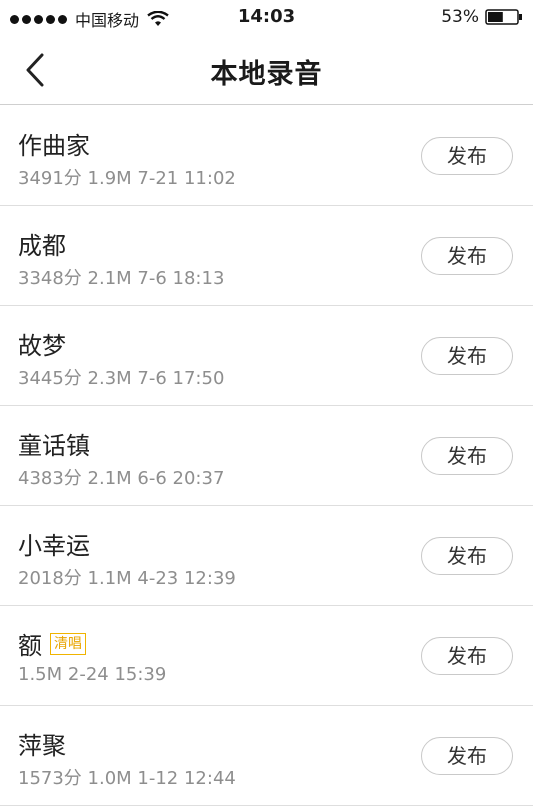  What do you see at coordinates (127, 578) in the screenshot?
I see `recording-meta: 2018分 1.1M 4-23 12:39` at bounding box center [127, 578].